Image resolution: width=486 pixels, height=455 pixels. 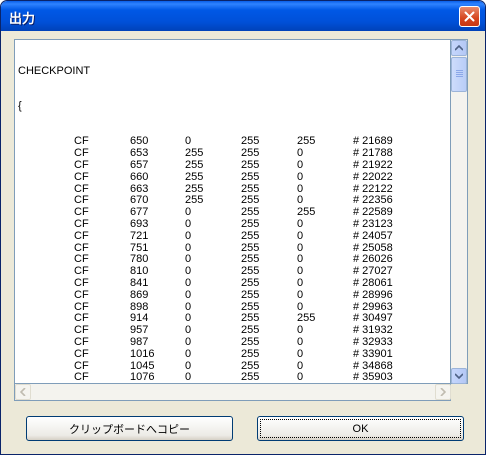 What do you see at coordinates (205, 342) in the screenshot?
I see `output-line: CF 987 0 255 0 # 32933` at bounding box center [205, 342].